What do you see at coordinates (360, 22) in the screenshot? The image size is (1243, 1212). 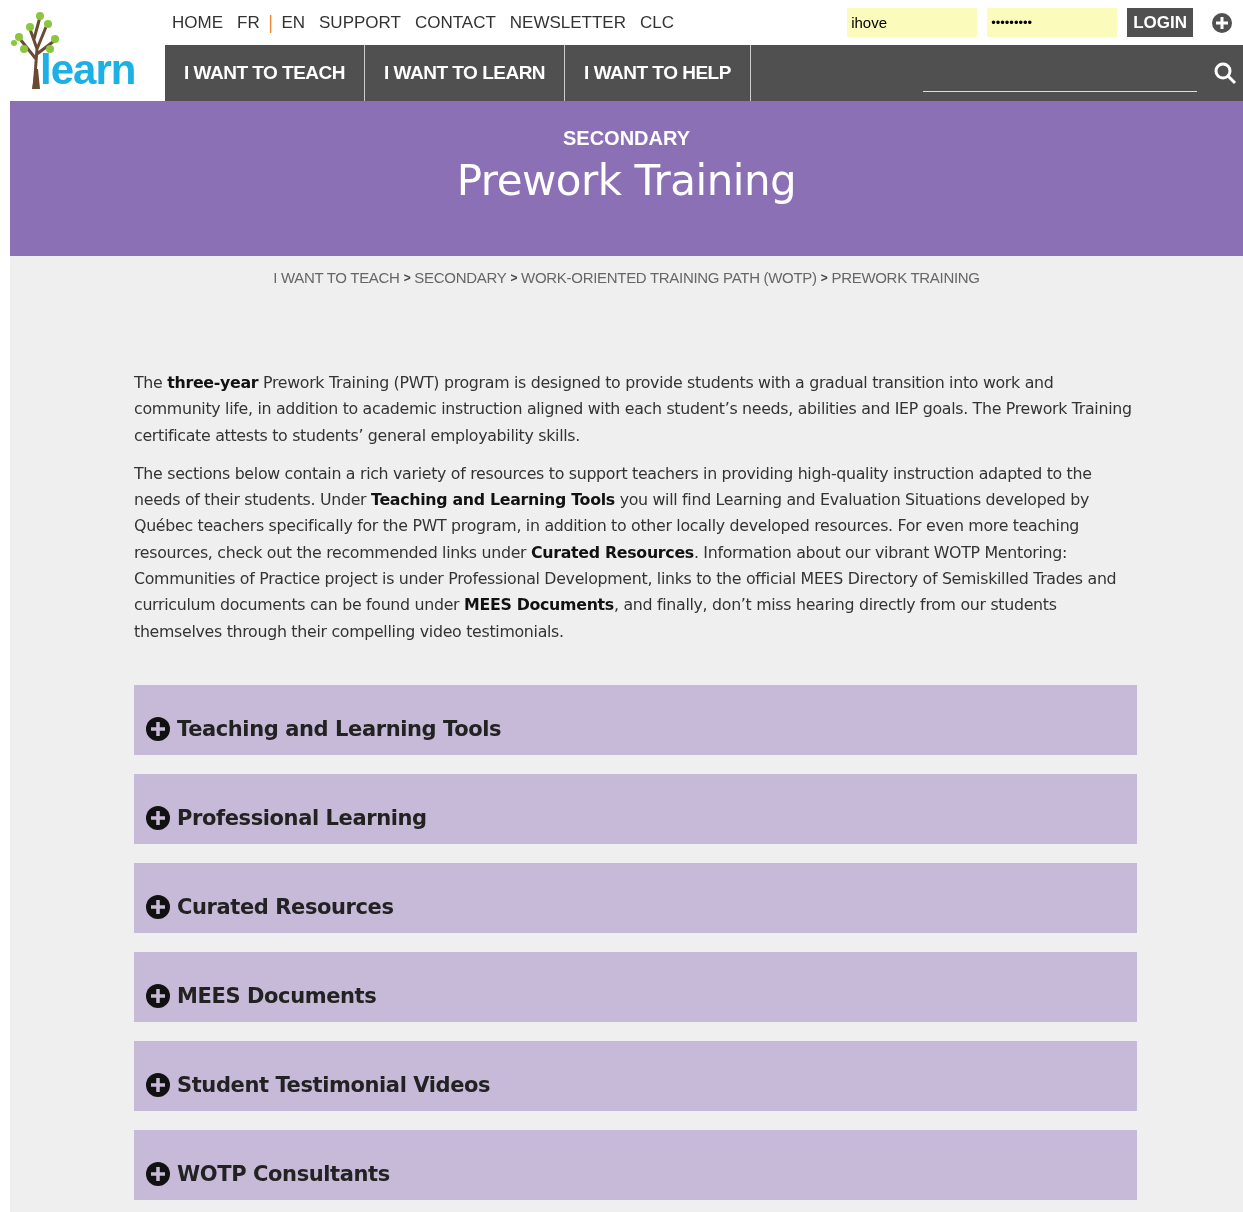 I see `nav-link: SUPPORT` at bounding box center [360, 22].